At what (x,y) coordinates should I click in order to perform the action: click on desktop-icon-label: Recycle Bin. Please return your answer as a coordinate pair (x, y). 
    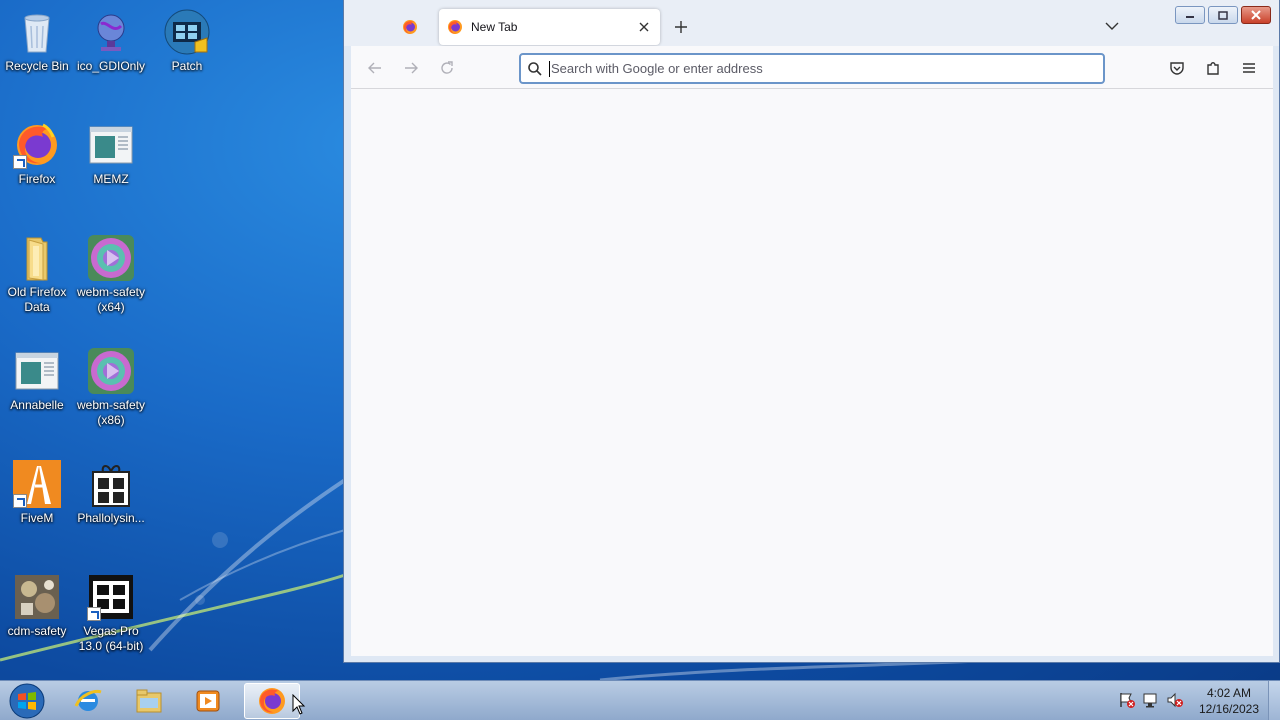
    Looking at the image, I should click on (37, 66).